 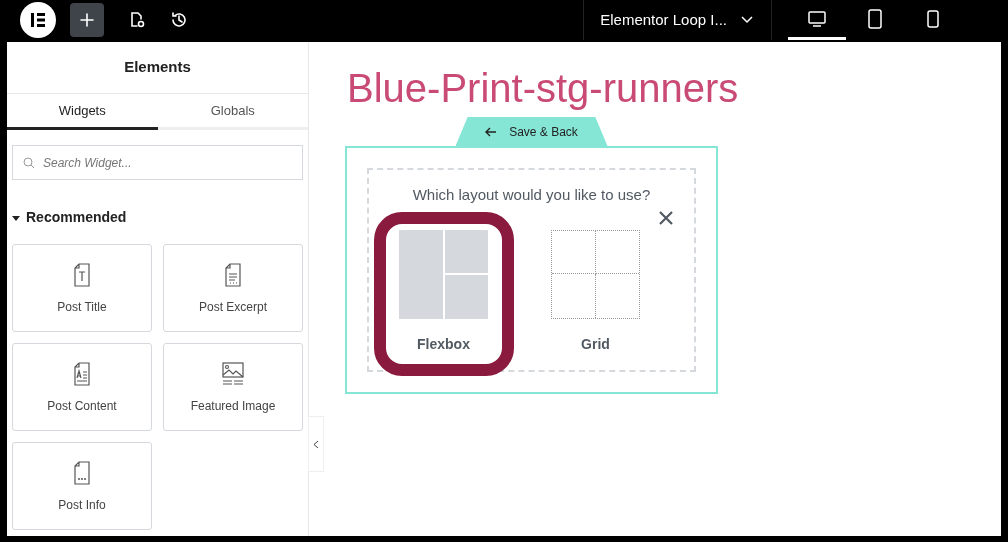 What do you see at coordinates (82, 307) in the screenshot?
I see `widget-label: Post Title` at bounding box center [82, 307].